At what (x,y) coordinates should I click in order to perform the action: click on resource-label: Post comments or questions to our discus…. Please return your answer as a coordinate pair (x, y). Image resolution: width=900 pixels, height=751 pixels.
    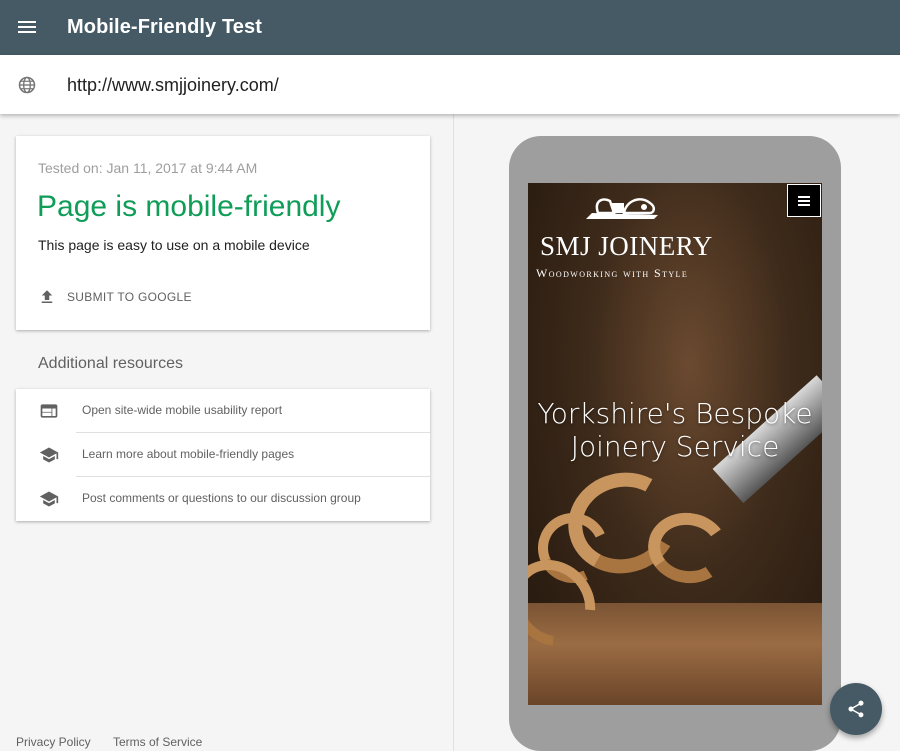
    Looking at the image, I should click on (221, 498).